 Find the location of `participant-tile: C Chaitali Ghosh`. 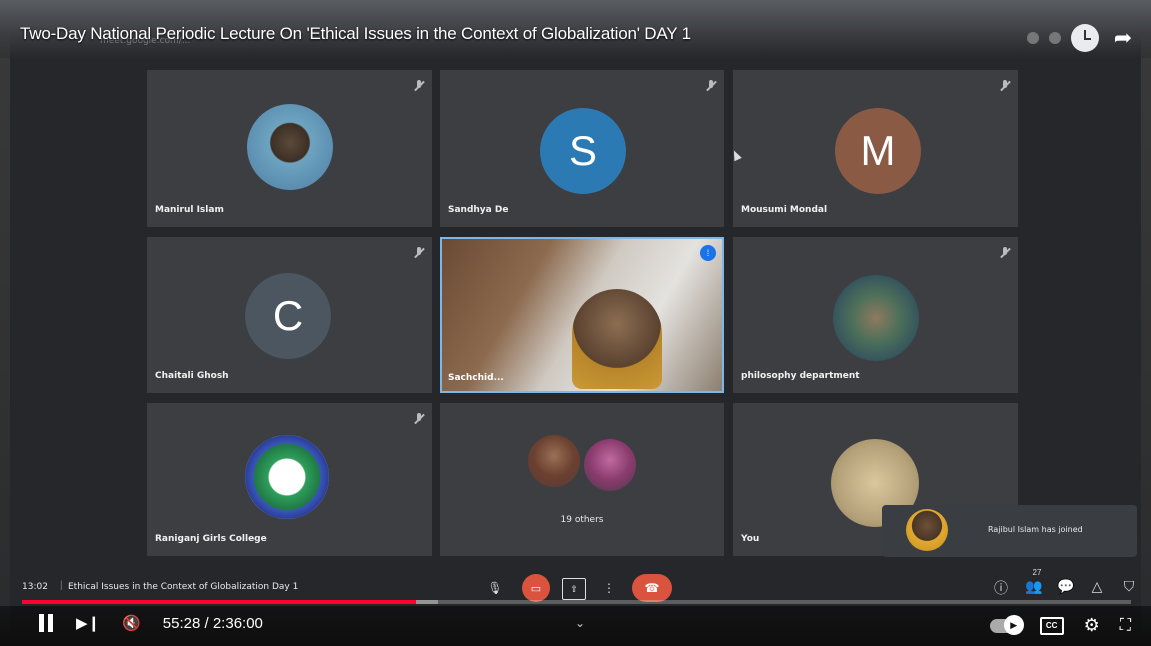

participant-tile: C Chaitali Ghosh is located at coordinates (289, 315).